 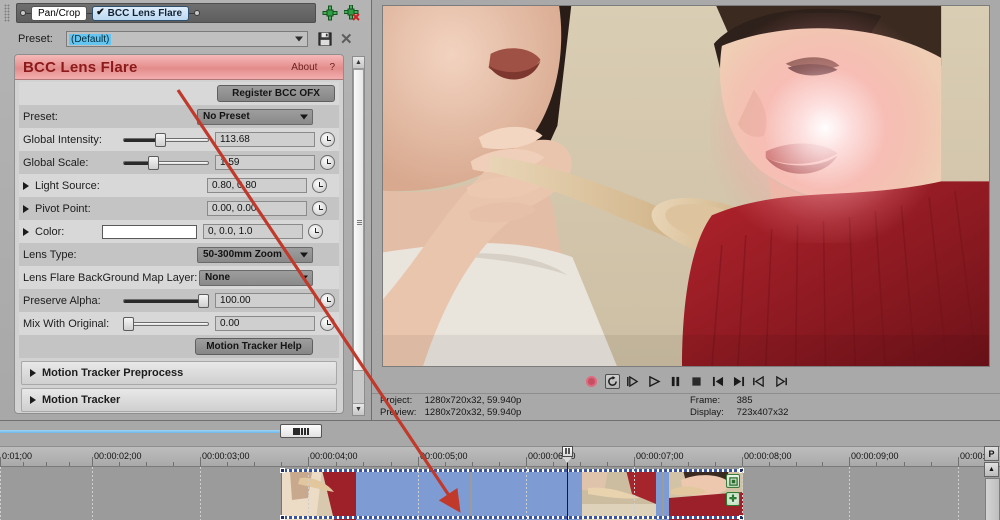 I want to click on global-intensity-value: 113.68, so click(x=265, y=139).